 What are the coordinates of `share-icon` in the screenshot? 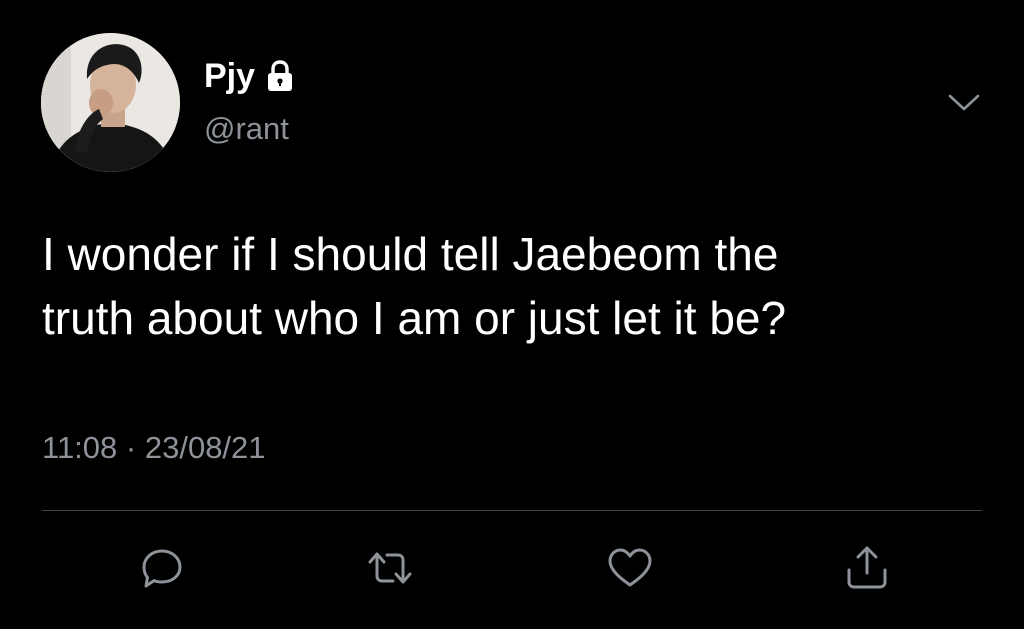 It's located at (867, 567).